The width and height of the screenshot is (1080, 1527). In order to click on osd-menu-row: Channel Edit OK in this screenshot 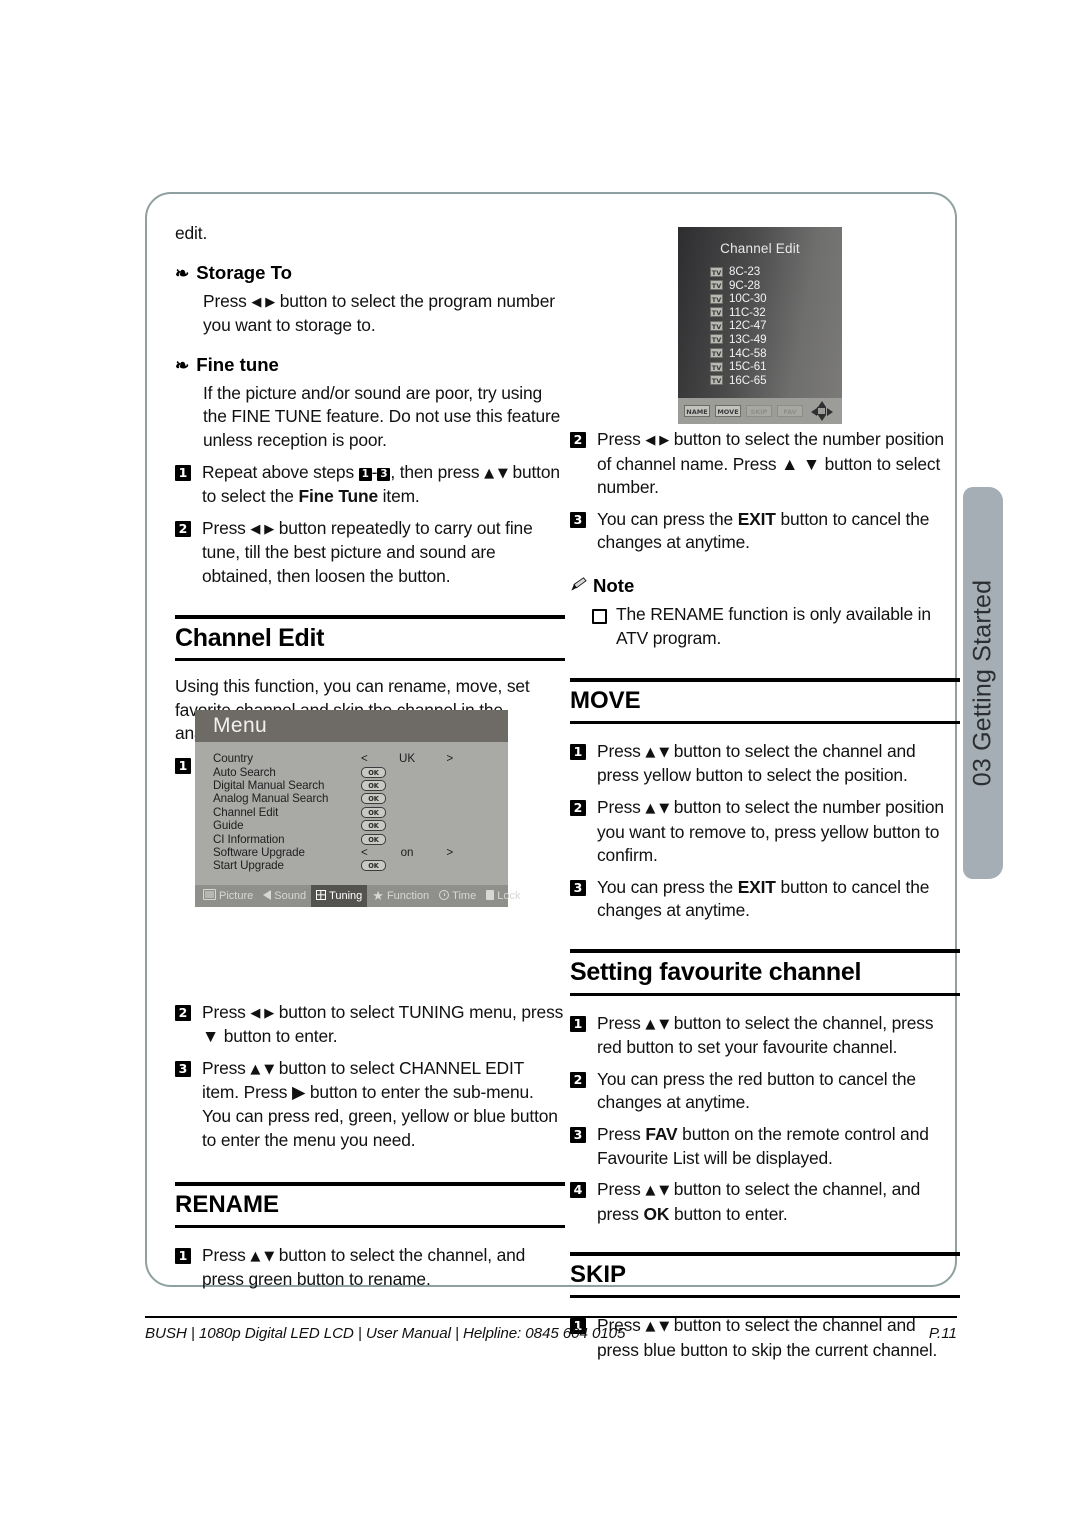, I will do `click(360, 812)`.